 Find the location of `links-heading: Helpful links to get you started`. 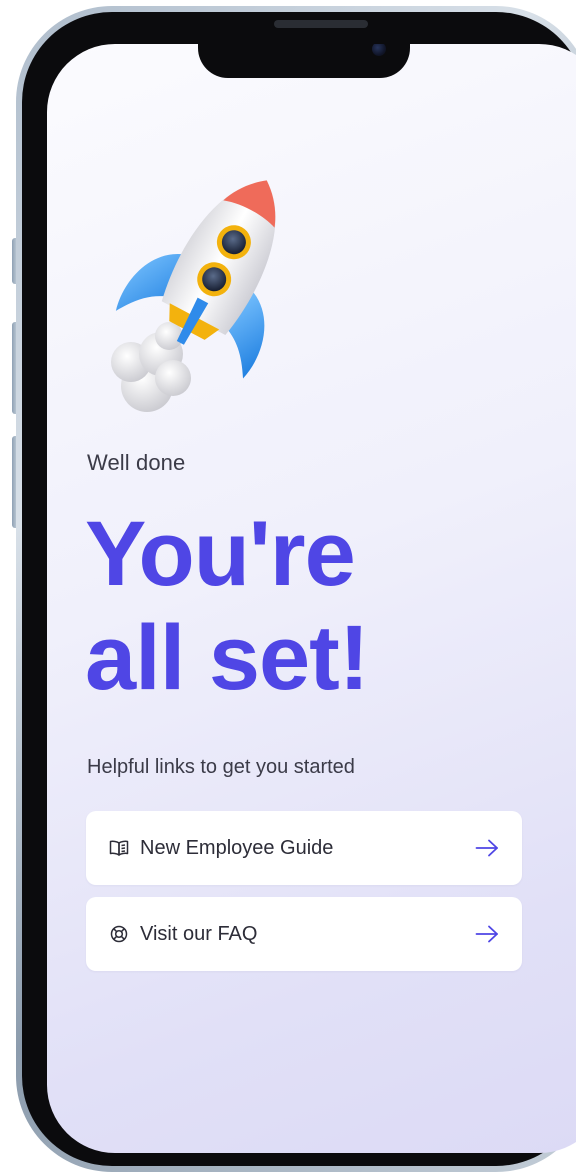

links-heading: Helpful links to get you started is located at coordinates (221, 767).